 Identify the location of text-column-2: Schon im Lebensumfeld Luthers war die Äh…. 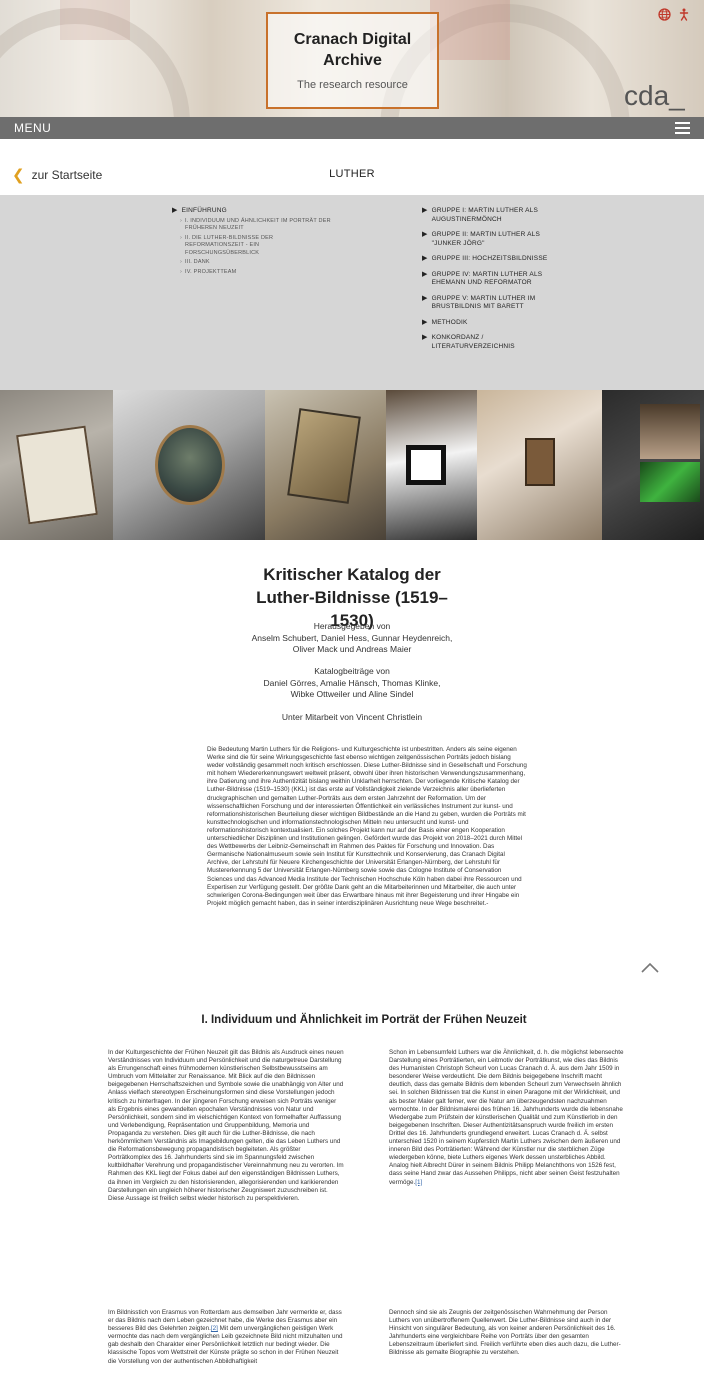
(506, 1117).